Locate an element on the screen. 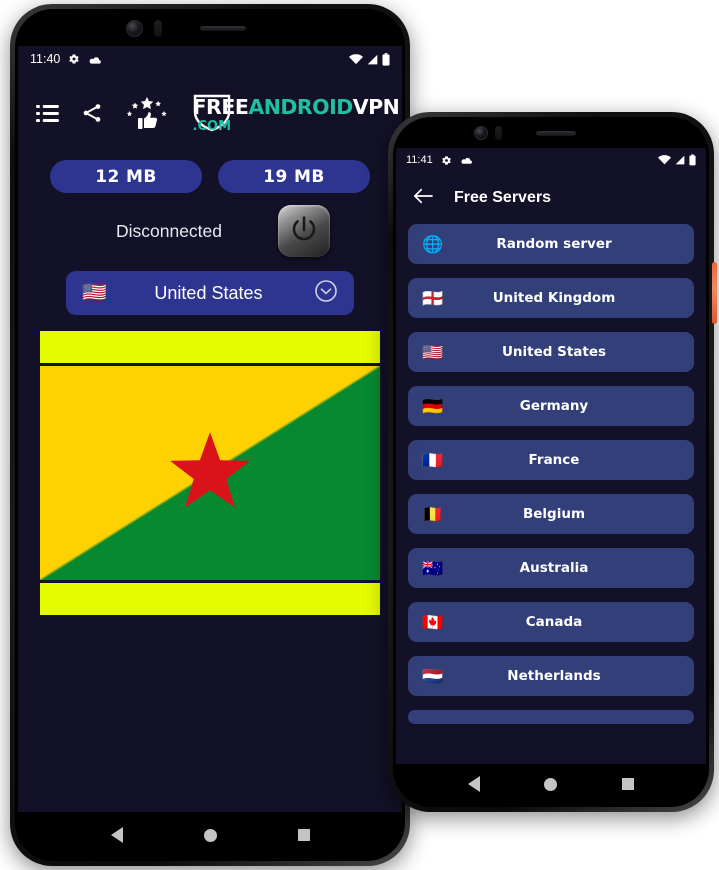 The width and height of the screenshot is (719, 870). logo-com: .COM is located at coordinates (212, 126).